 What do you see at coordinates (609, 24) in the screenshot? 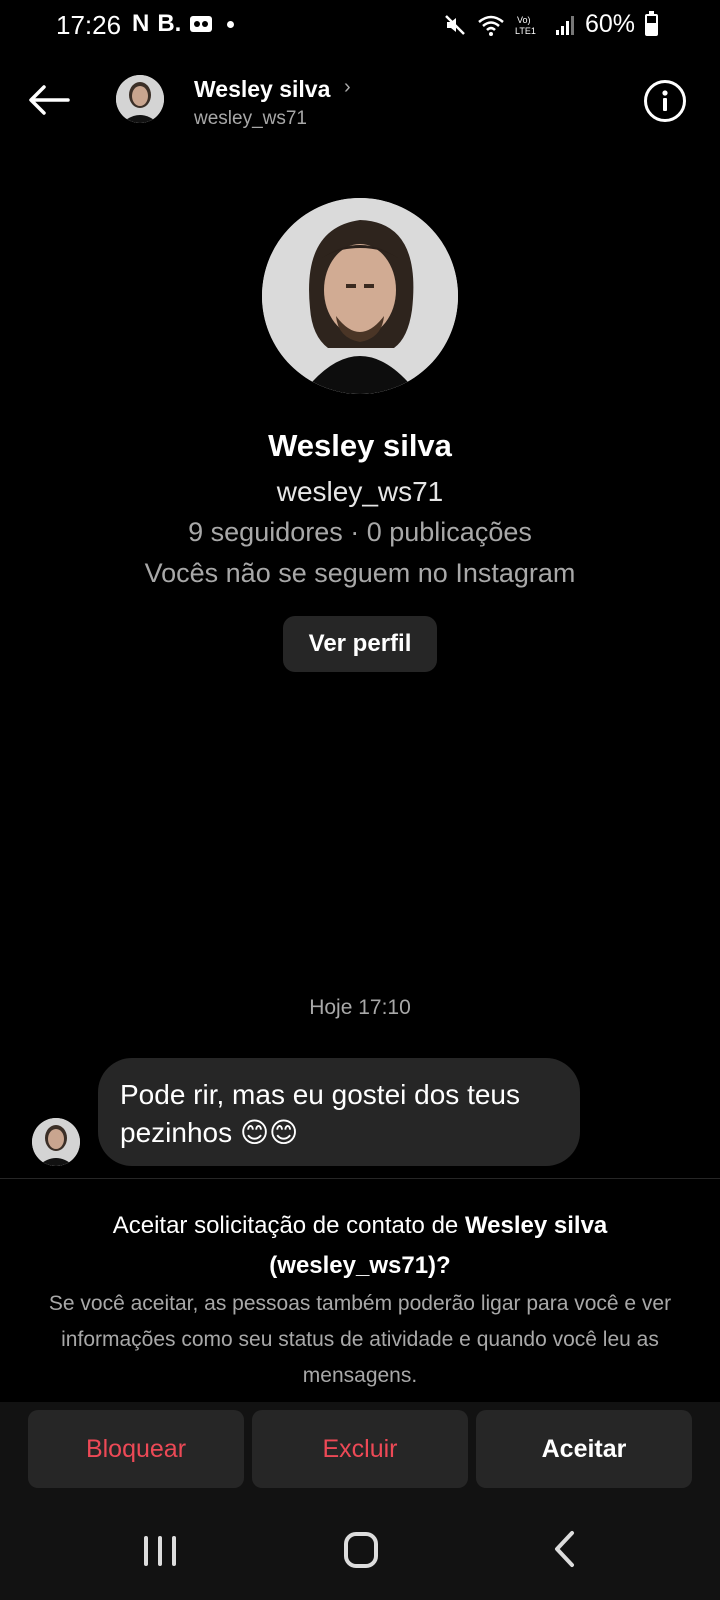
I see `battery-percent: 60%` at bounding box center [609, 24].